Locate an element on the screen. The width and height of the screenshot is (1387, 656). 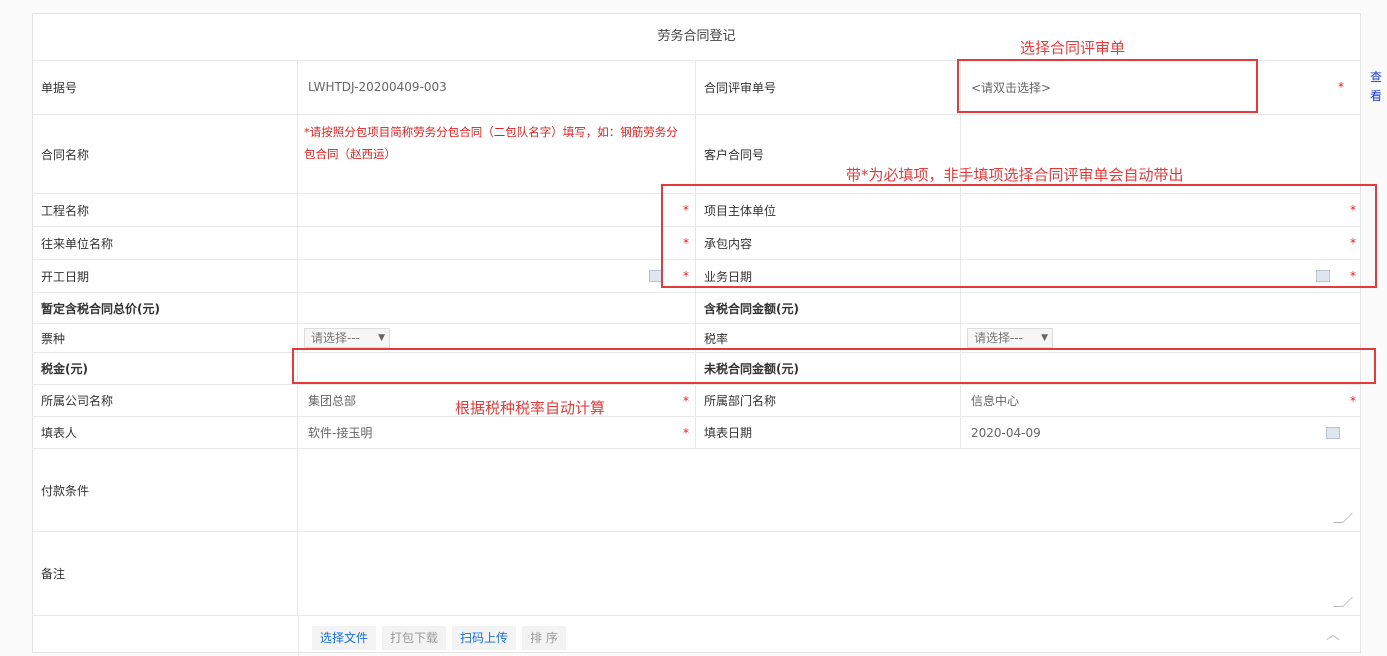
calendar-icon is located at coordinates (1333, 432).